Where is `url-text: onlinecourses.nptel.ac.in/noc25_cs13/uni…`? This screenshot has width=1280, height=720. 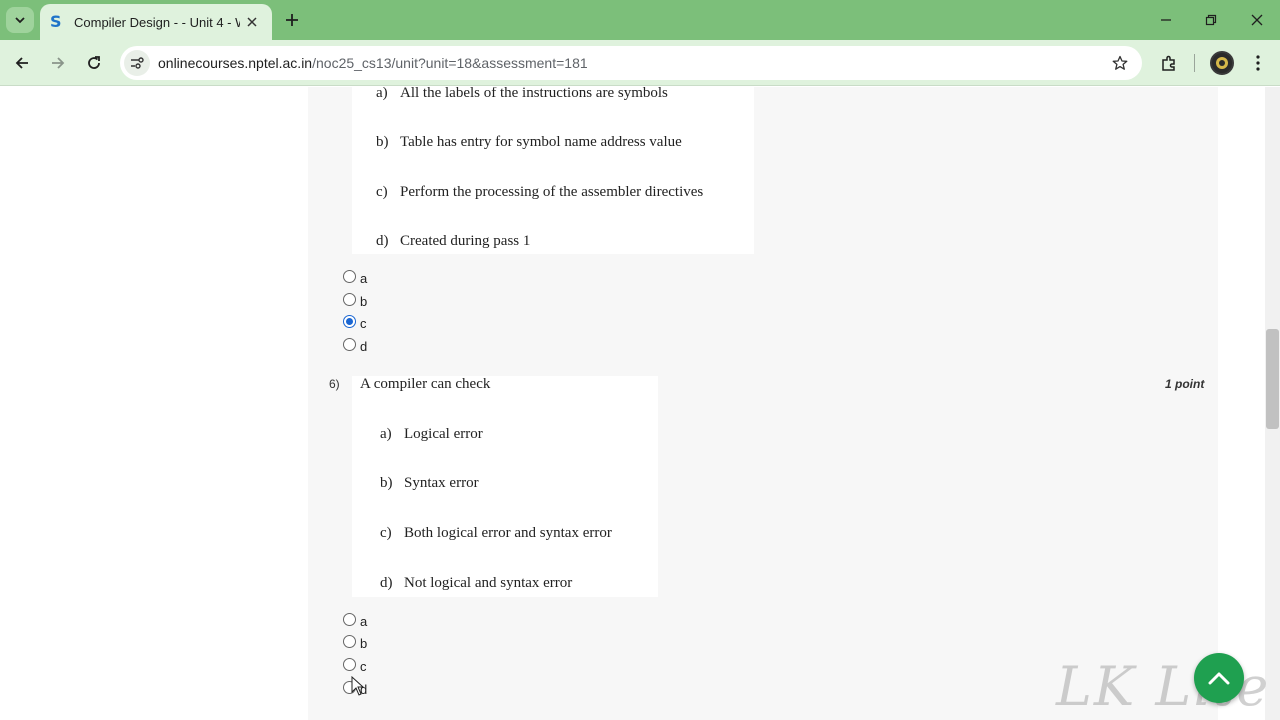
url-text: onlinecourses.nptel.ac.in/noc25_cs13/uni… is located at coordinates (373, 63).